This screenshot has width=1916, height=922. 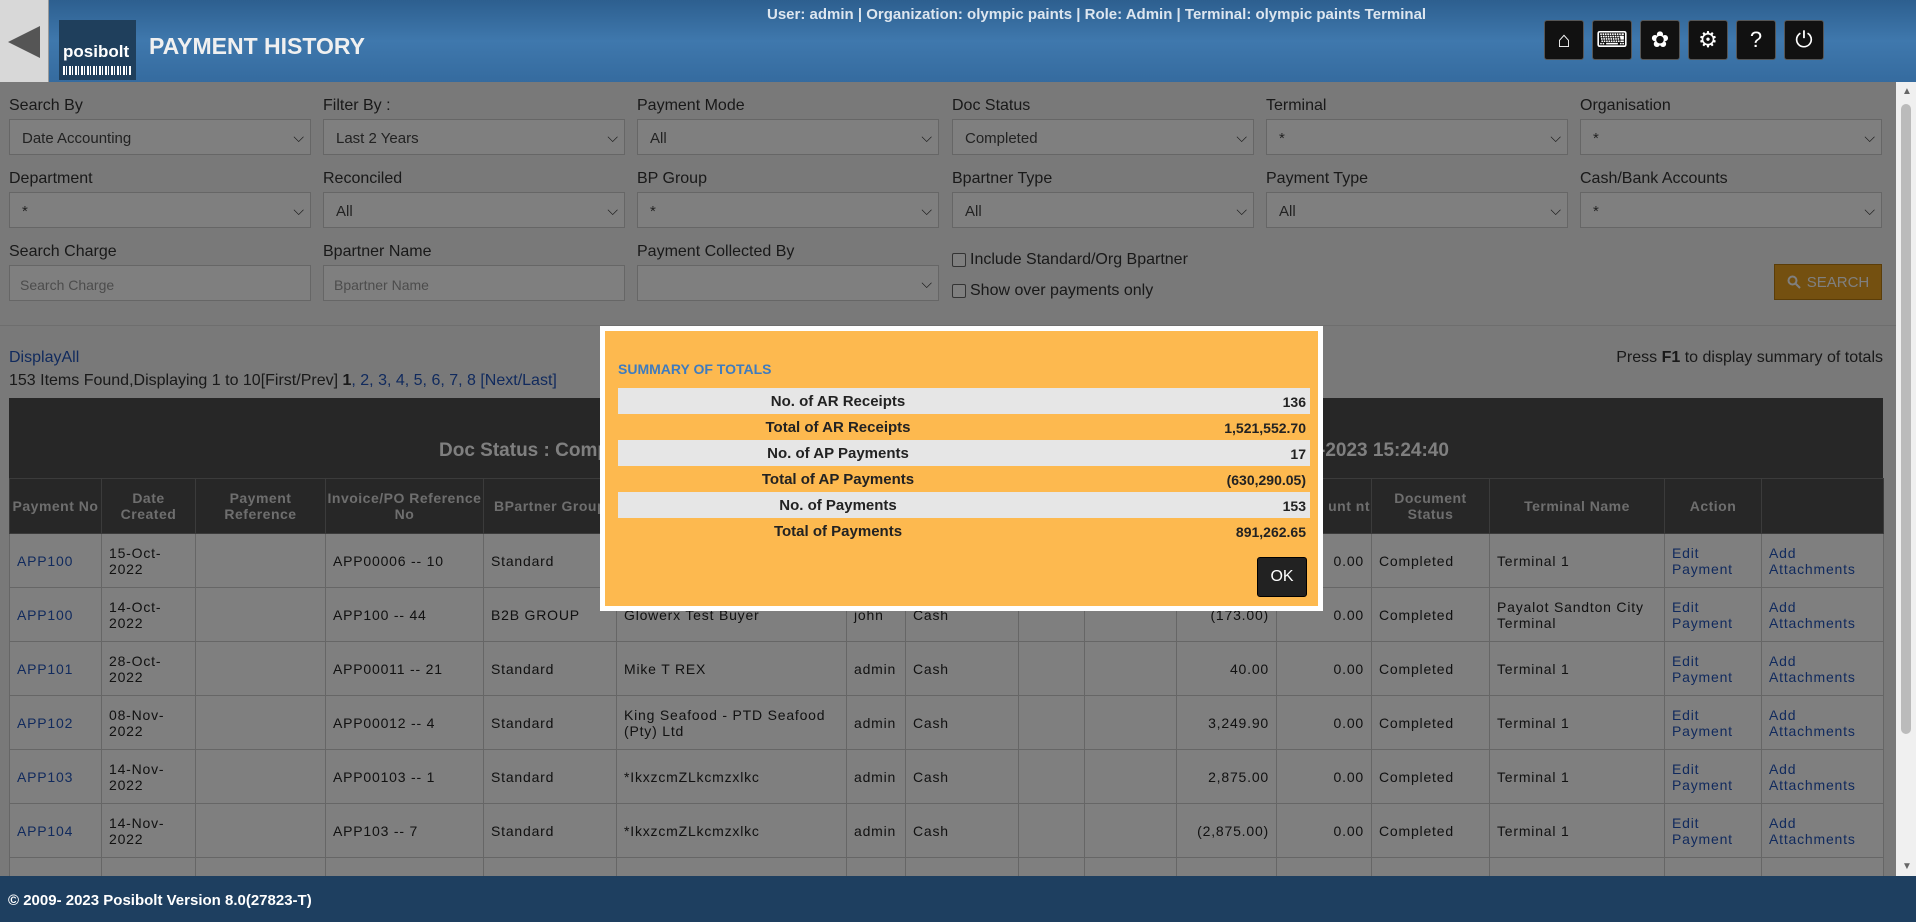 What do you see at coordinates (838, 453) in the screenshot?
I see `summary-label: No. of AP Payments` at bounding box center [838, 453].